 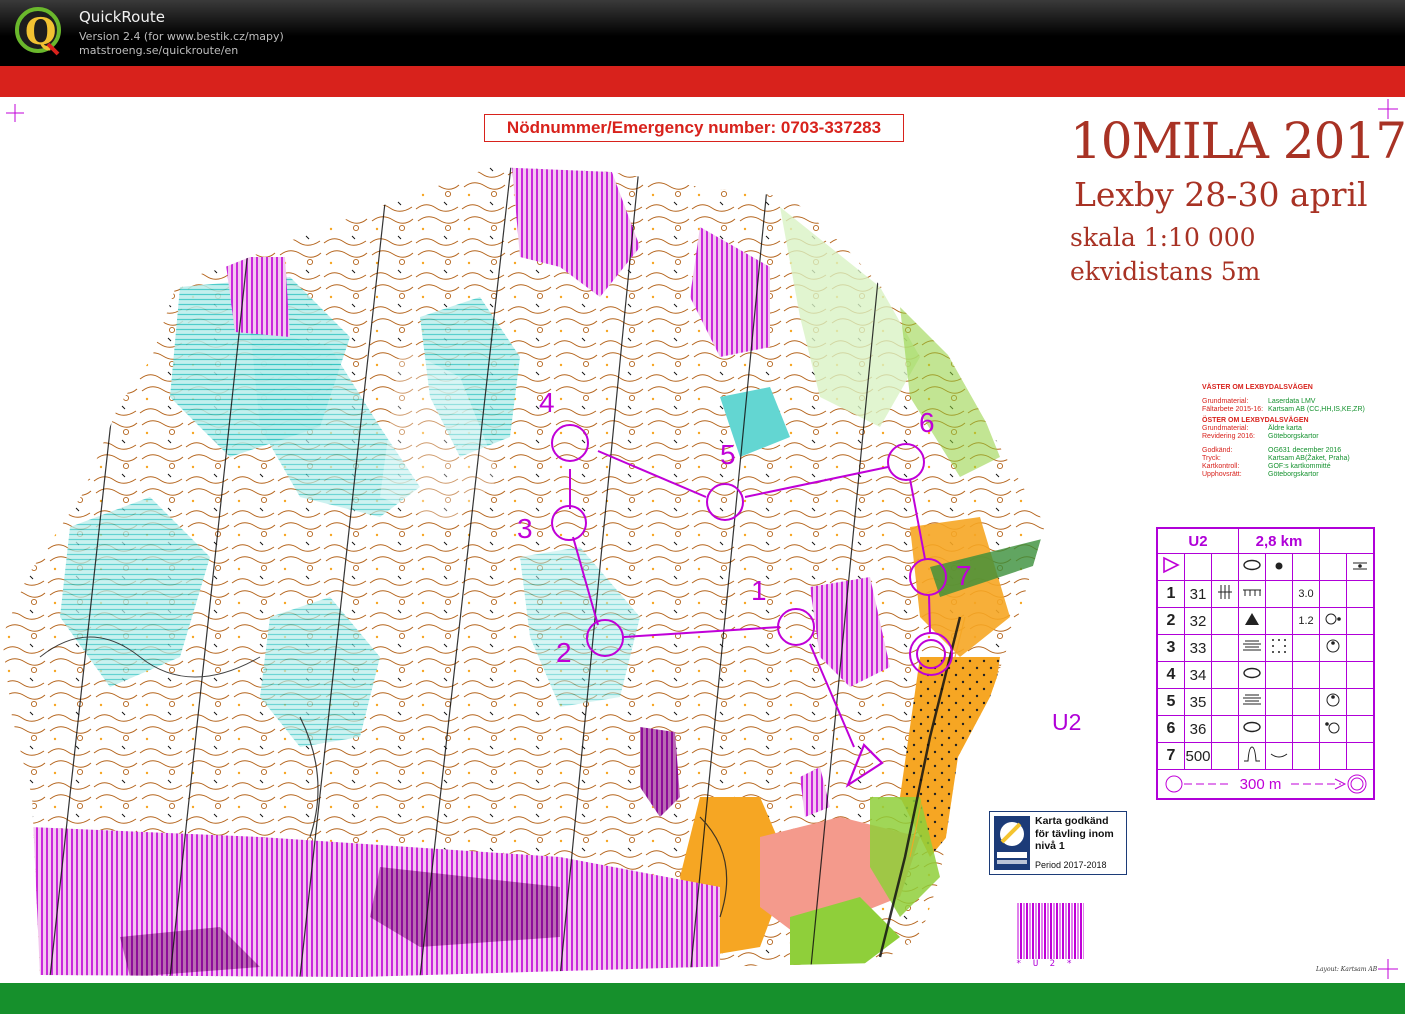 What do you see at coordinates (159, 50) in the screenshot?
I see `app-url: matstroeng.se/quickroute/en` at bounding box center [159, 50].